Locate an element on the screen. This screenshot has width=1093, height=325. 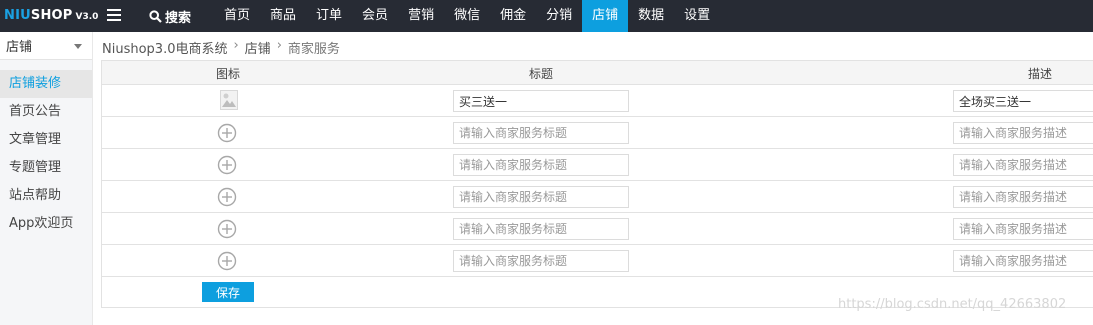
breadcrumb-root: Niushop3.0电商系统 is located at coordinates (164, 47).